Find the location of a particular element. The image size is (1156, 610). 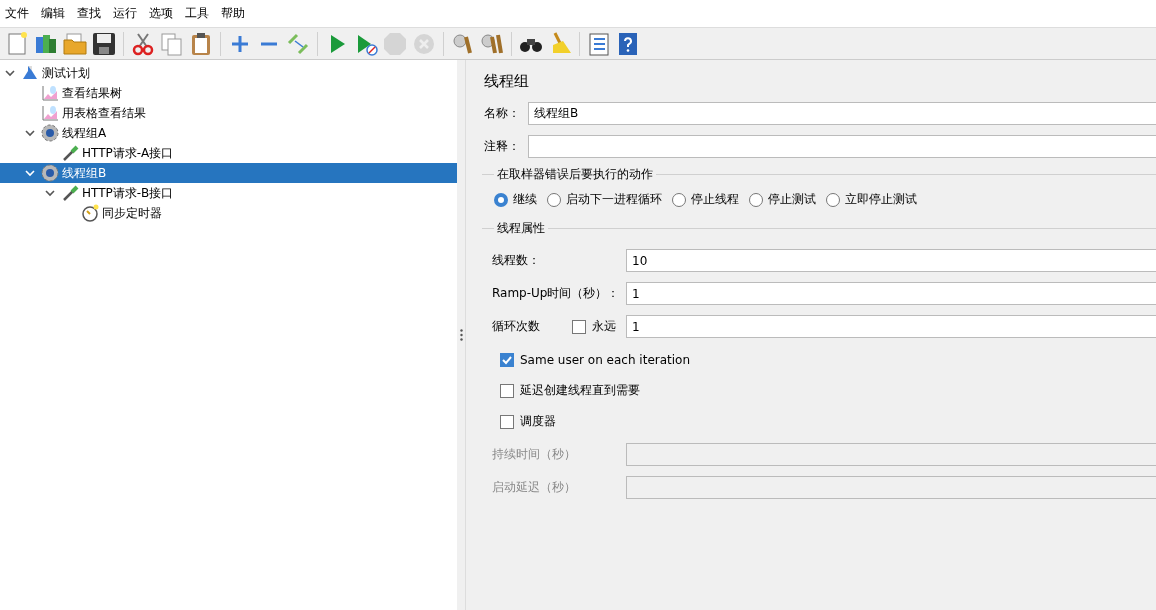

comment-field is located at coordinates (842, 146).